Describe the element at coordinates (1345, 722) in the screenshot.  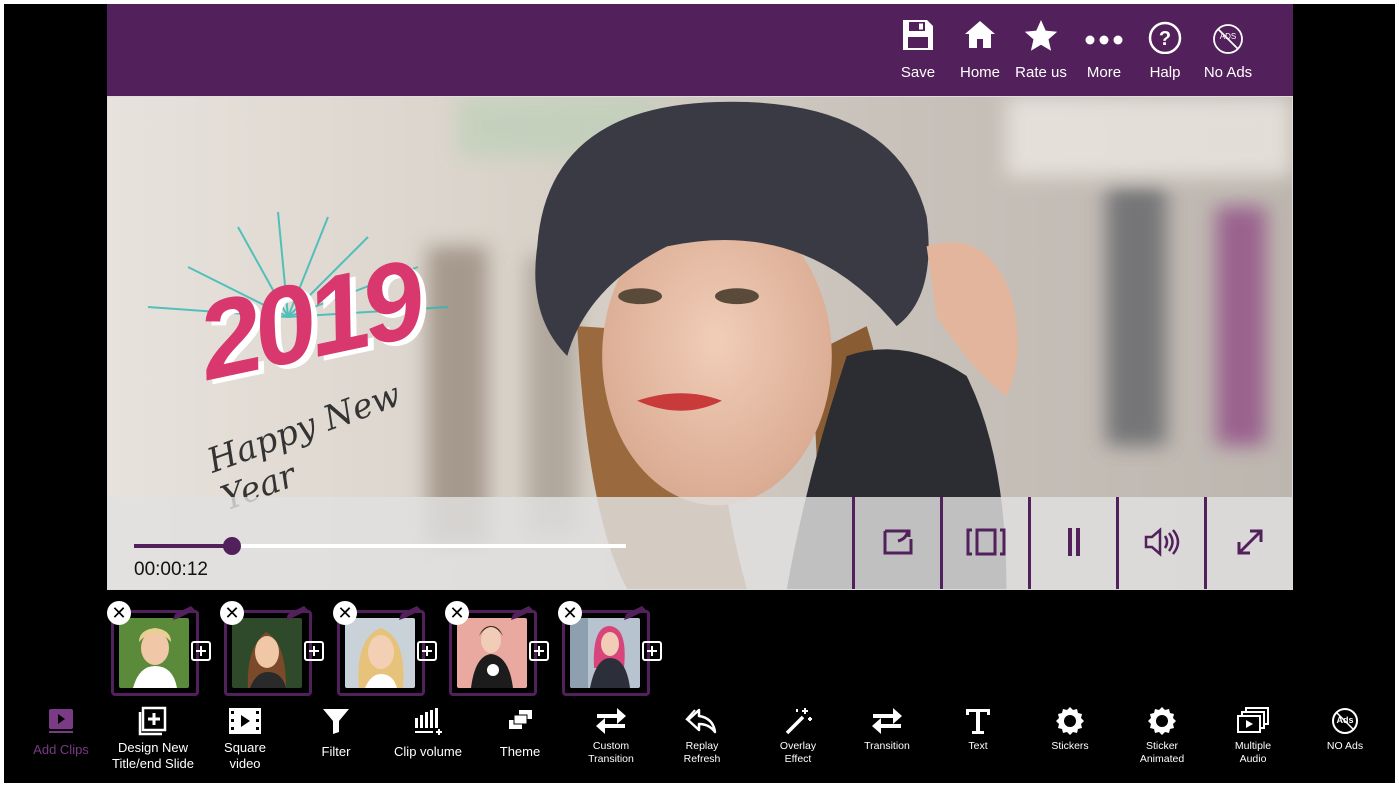
I see `no-ads-icon: Ads` at that location.